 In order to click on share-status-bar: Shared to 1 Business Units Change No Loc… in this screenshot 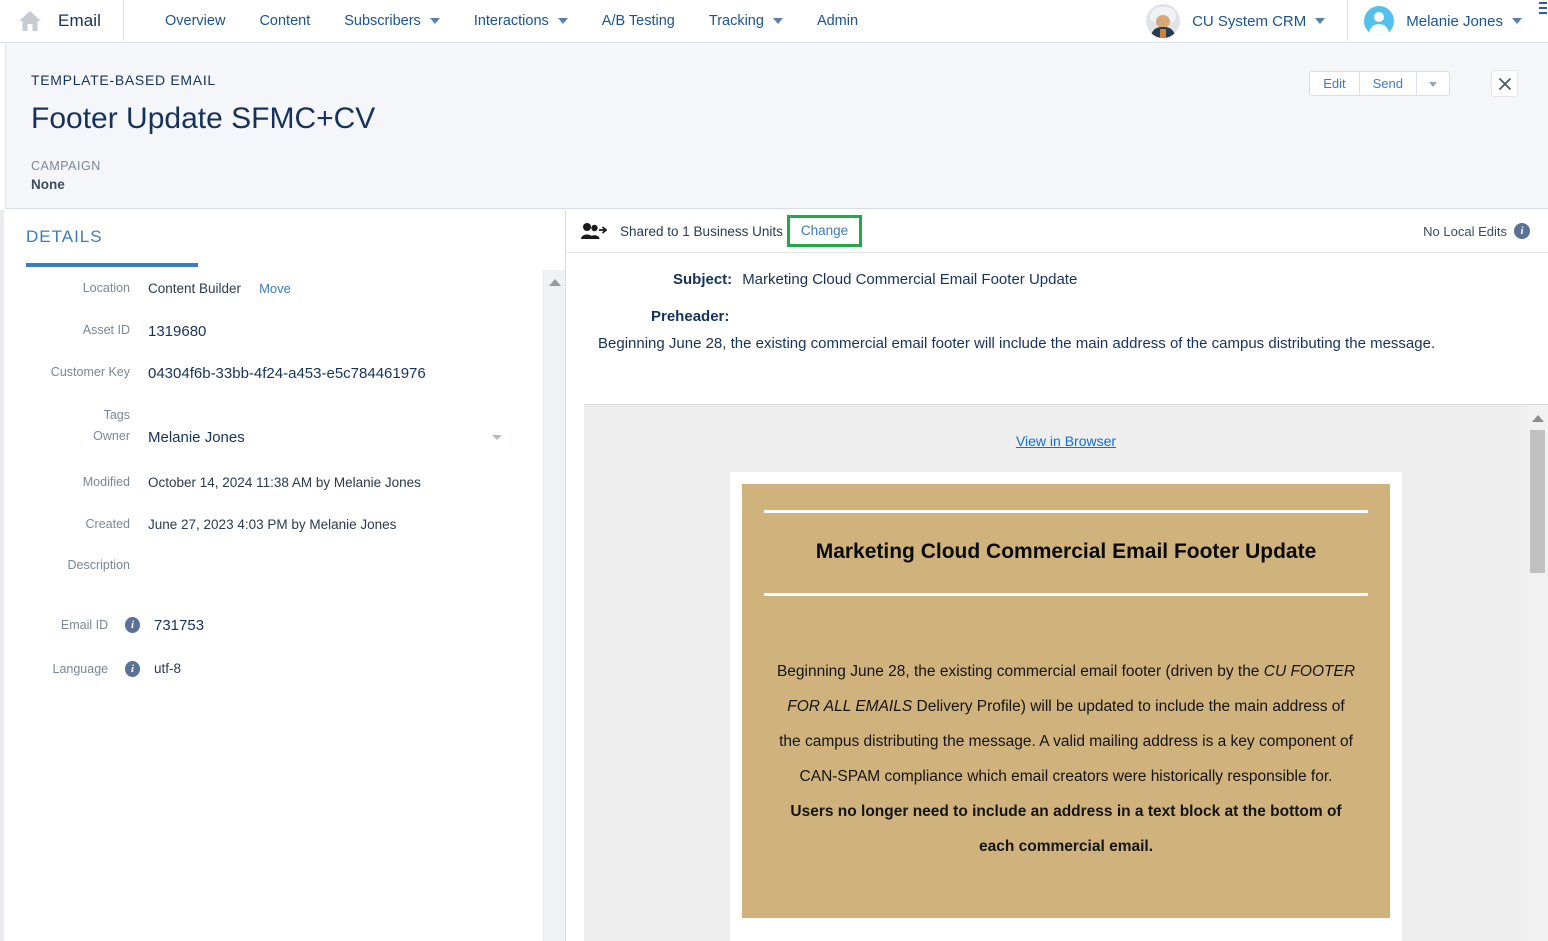, I will do `click(1057, 231)`.